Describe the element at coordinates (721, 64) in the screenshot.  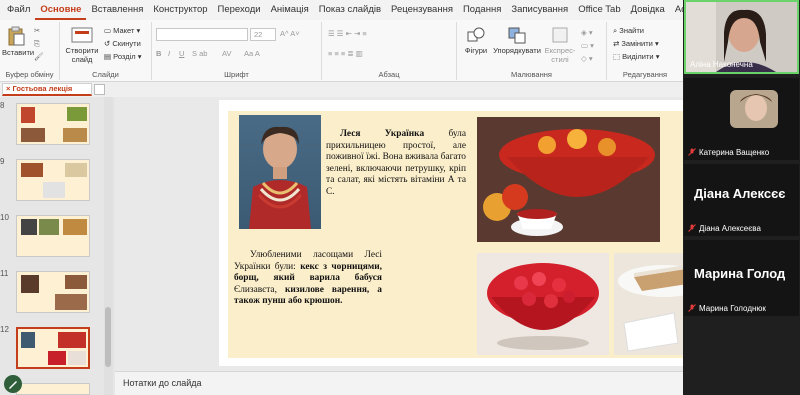
I see `participant-name: Аліна Наконечна` at that location.